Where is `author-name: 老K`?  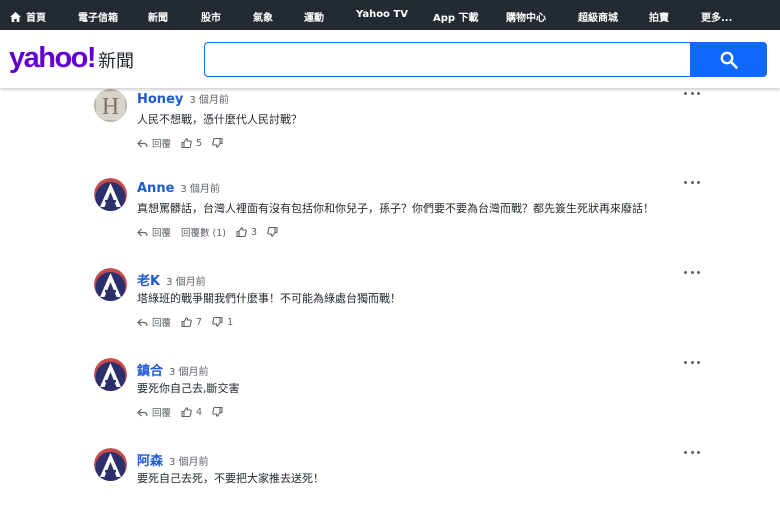
author-name: 老K is located at coordinates (148, 281).